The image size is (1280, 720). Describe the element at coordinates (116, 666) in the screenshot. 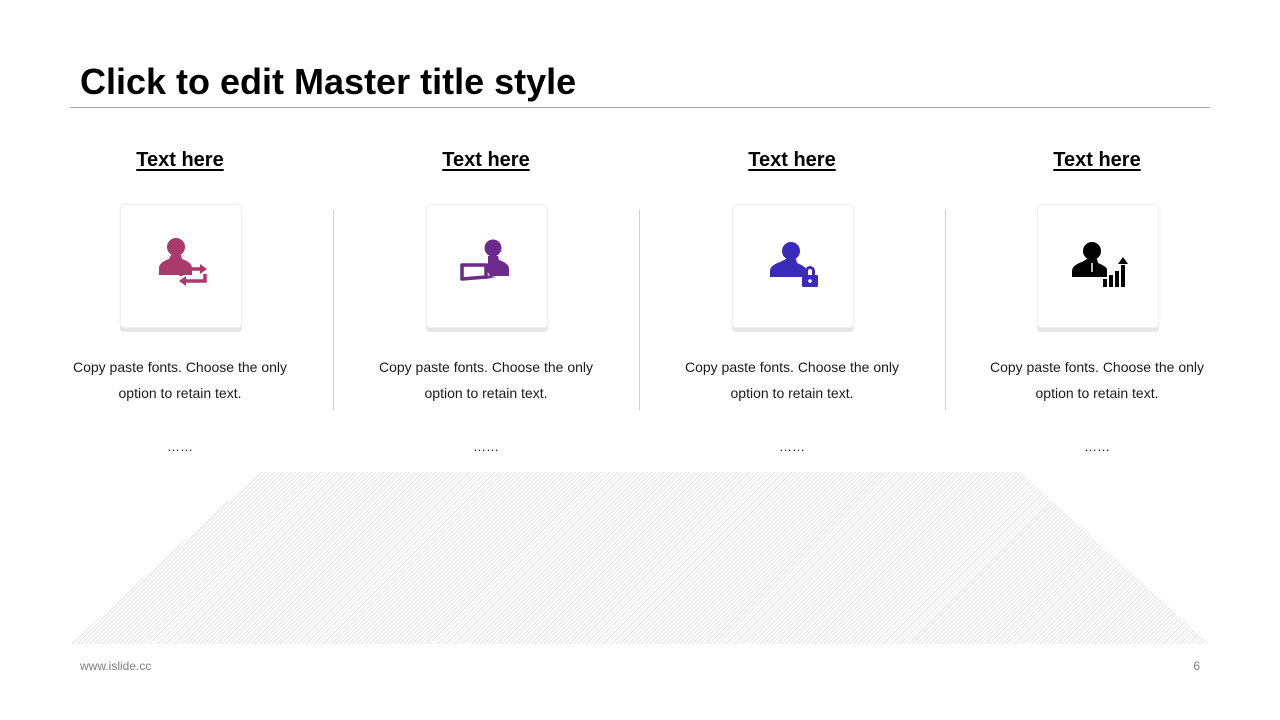

I see `footer-url: www.islide.cc` at that location.